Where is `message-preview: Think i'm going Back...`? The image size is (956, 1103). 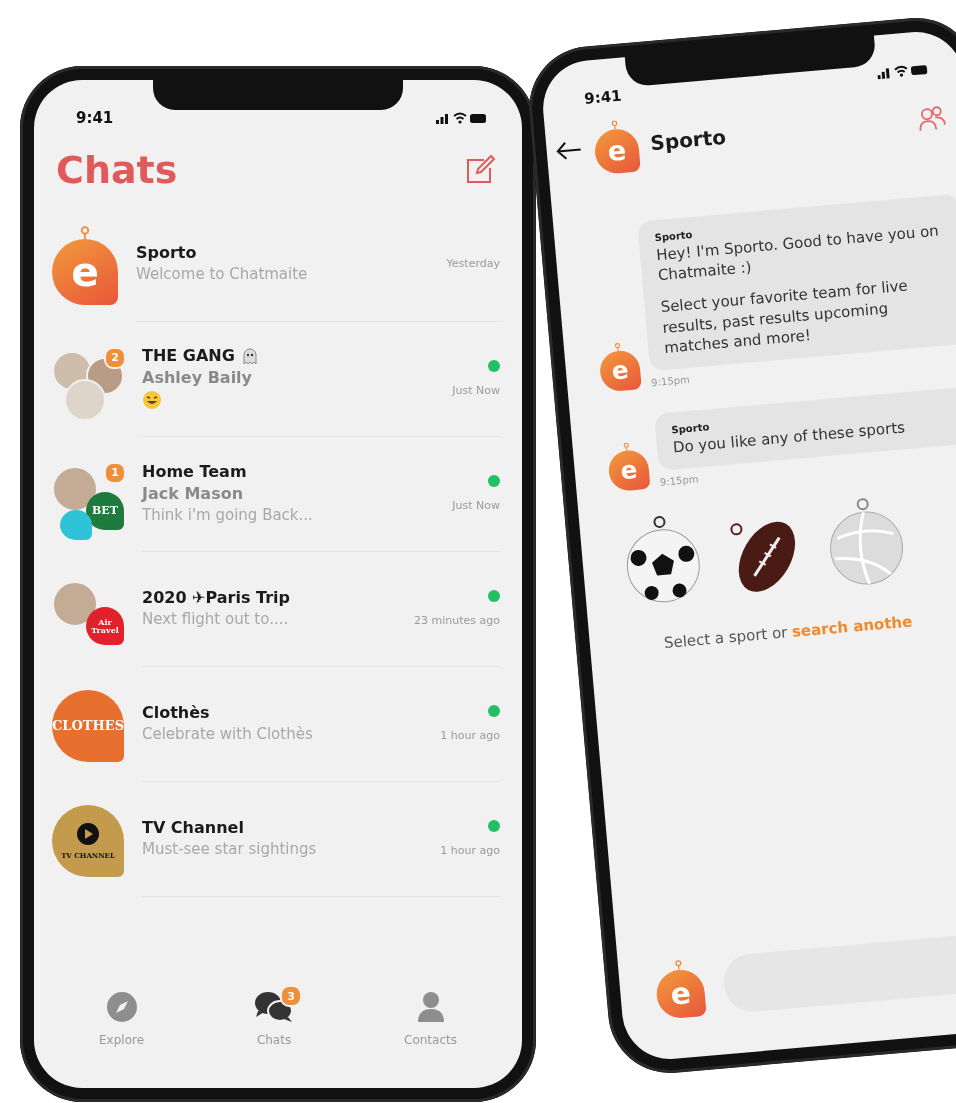
message-preview: Think i'm going Back... is located at coordinates (228, 515).